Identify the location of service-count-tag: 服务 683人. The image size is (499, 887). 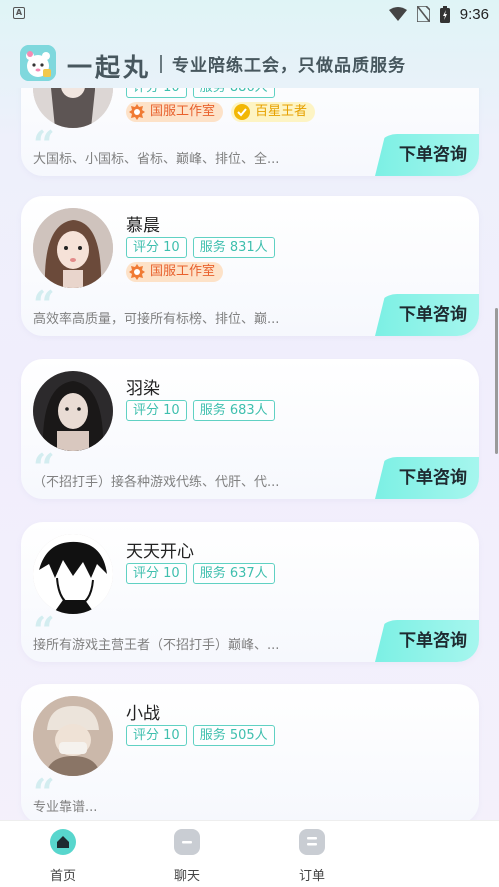
(233, 410).